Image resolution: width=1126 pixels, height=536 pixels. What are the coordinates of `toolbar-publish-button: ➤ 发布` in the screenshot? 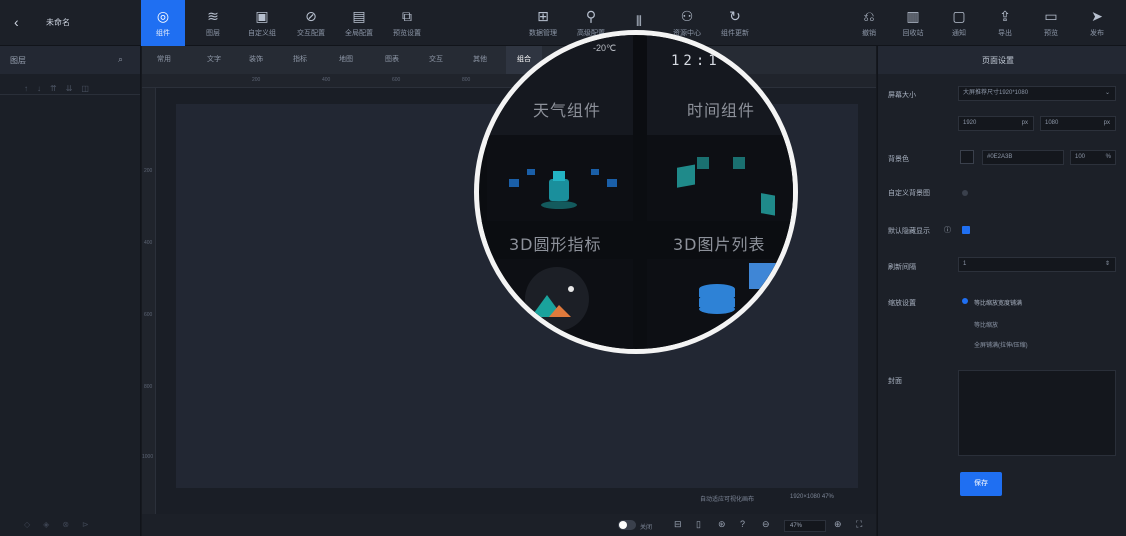 It's located at (1097, 23).